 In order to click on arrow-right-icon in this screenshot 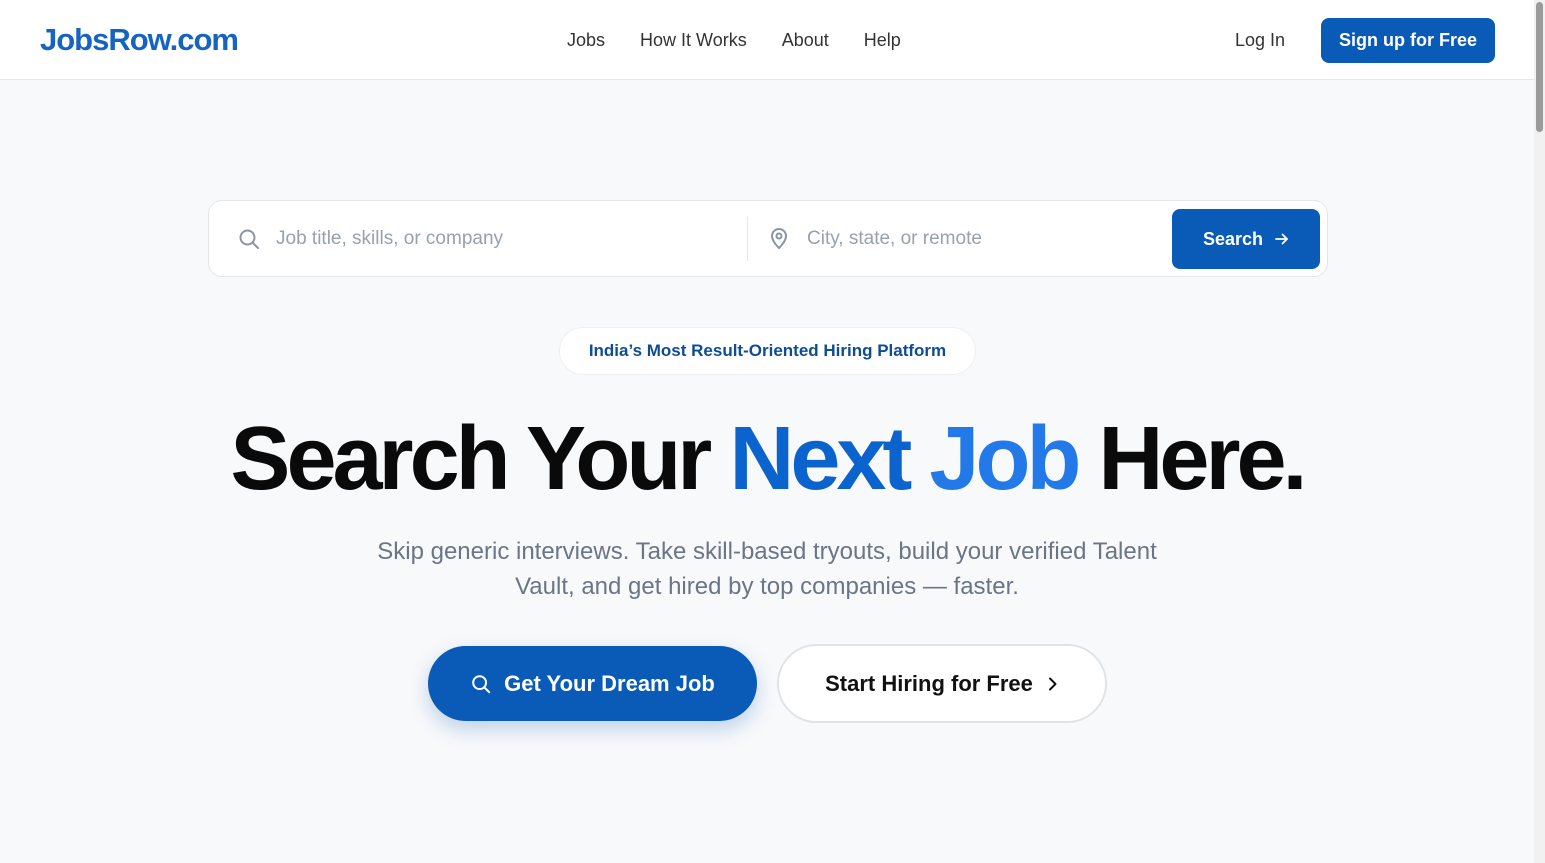, I will do `click(1282, 239)`.